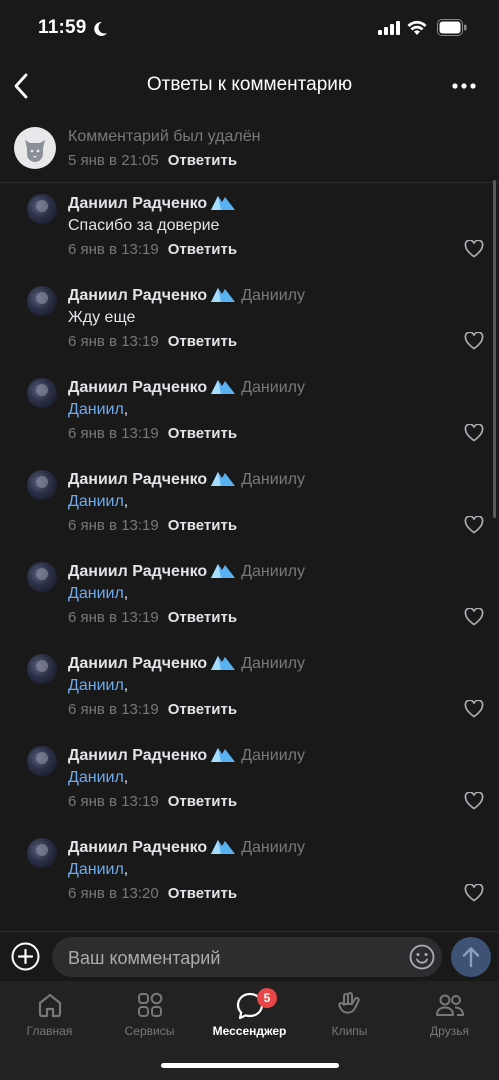  What do you see at coordinates (349, 1031) in the screenshot?
I see `tab-label: Клипы` at bounding box center [349, 1031].